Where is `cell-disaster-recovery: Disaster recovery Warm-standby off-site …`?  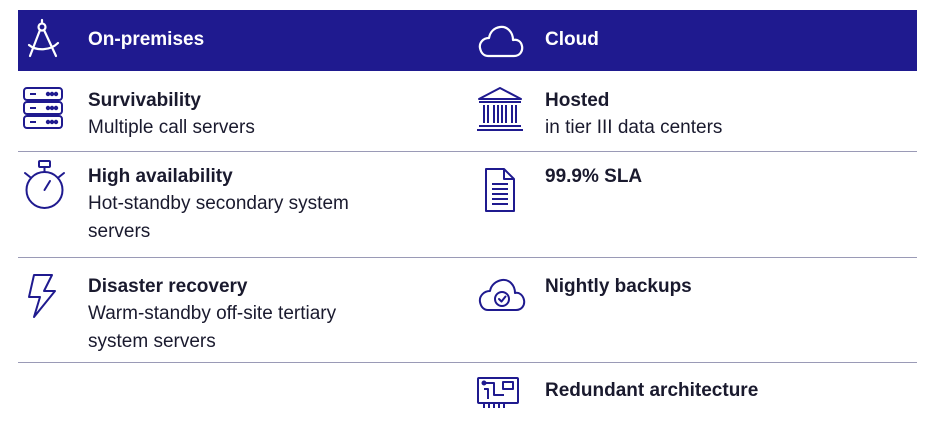 cell-disaster-recovery: Disaster recovery Warm-standby off-site … is located at coordinates (247, 310).